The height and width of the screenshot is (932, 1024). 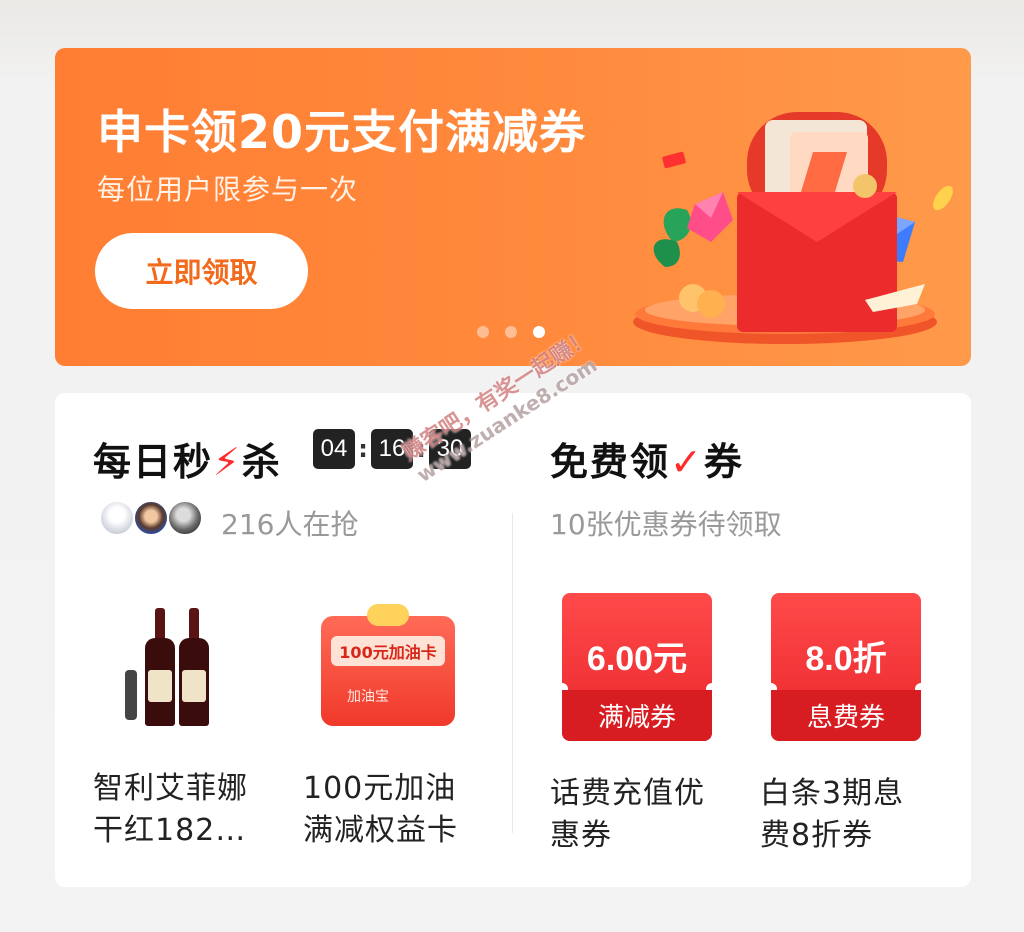 What do you see at coordinates (228, 189) in the screenshot?
I see `banner-subtitle: 每位用户限参与一次` at bounding box center [228, 189].